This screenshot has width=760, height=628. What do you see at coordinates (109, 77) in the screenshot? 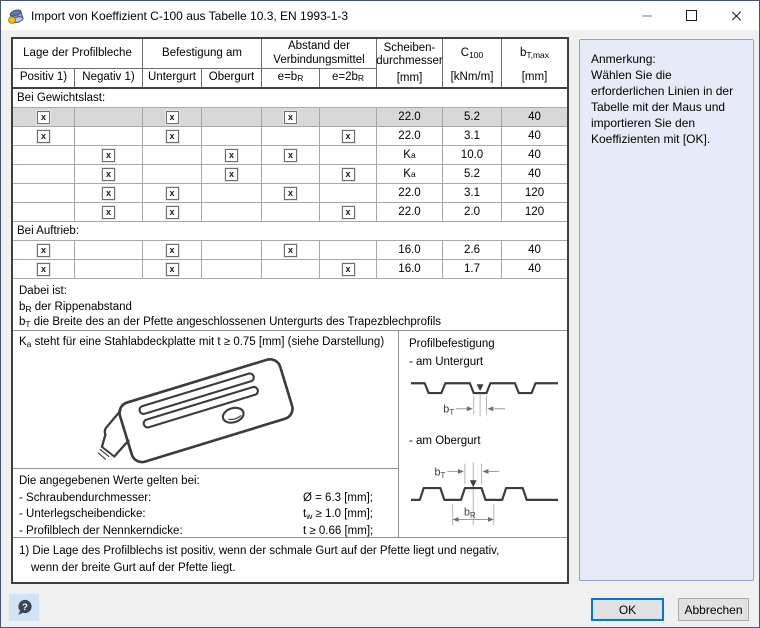
I see `header-negativ: Negativ 1)` at bounding box center [109, 77].